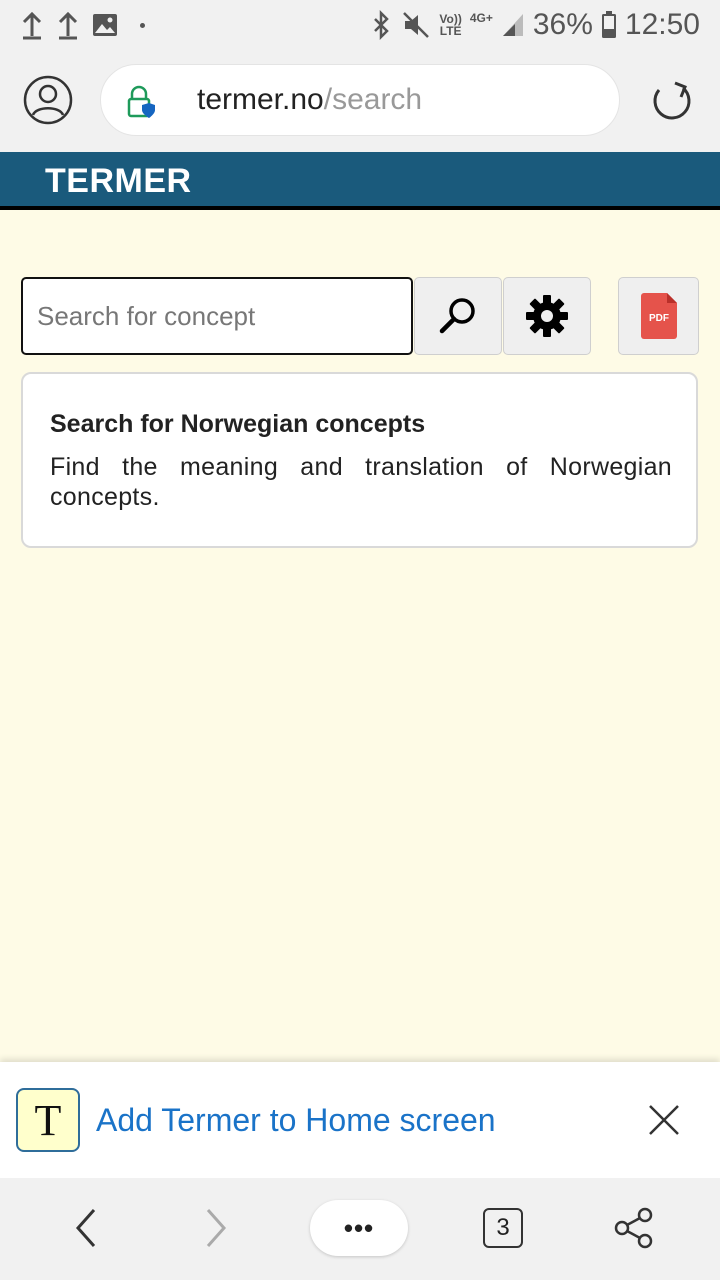  I want to click on volte-indicator: Vo)) LTE, so click(450, 25).